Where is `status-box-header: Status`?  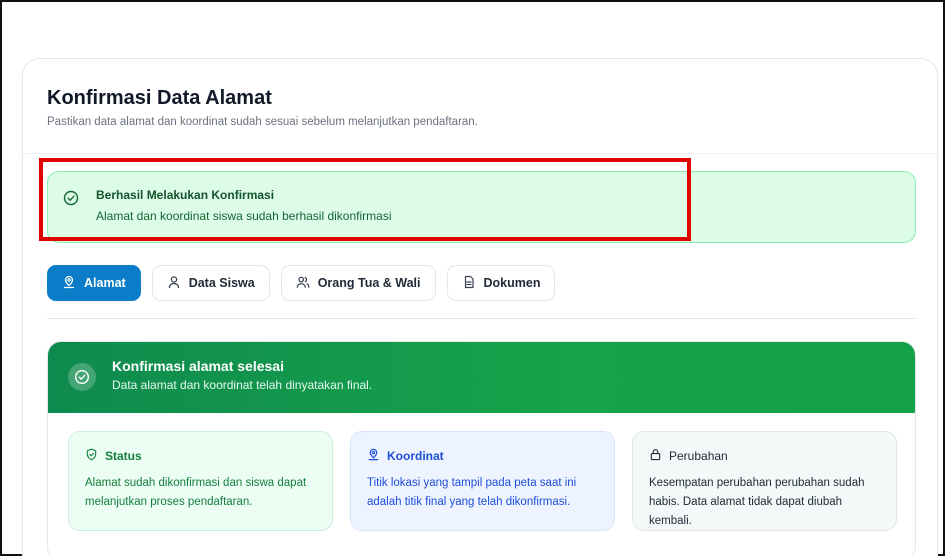
status-box-header: Status is located at coordinates (201, 456).